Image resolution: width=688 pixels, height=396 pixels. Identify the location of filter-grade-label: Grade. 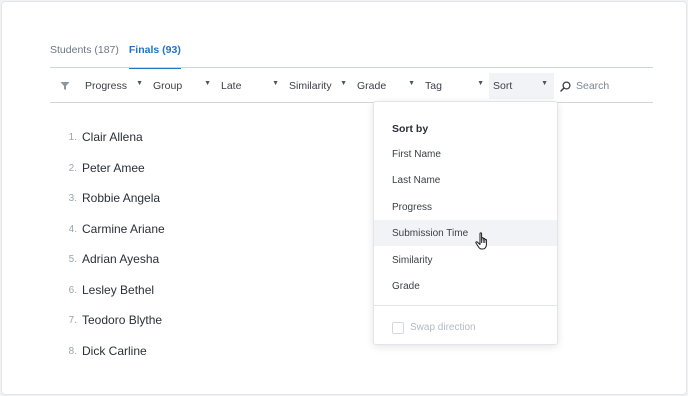
(372, 86).